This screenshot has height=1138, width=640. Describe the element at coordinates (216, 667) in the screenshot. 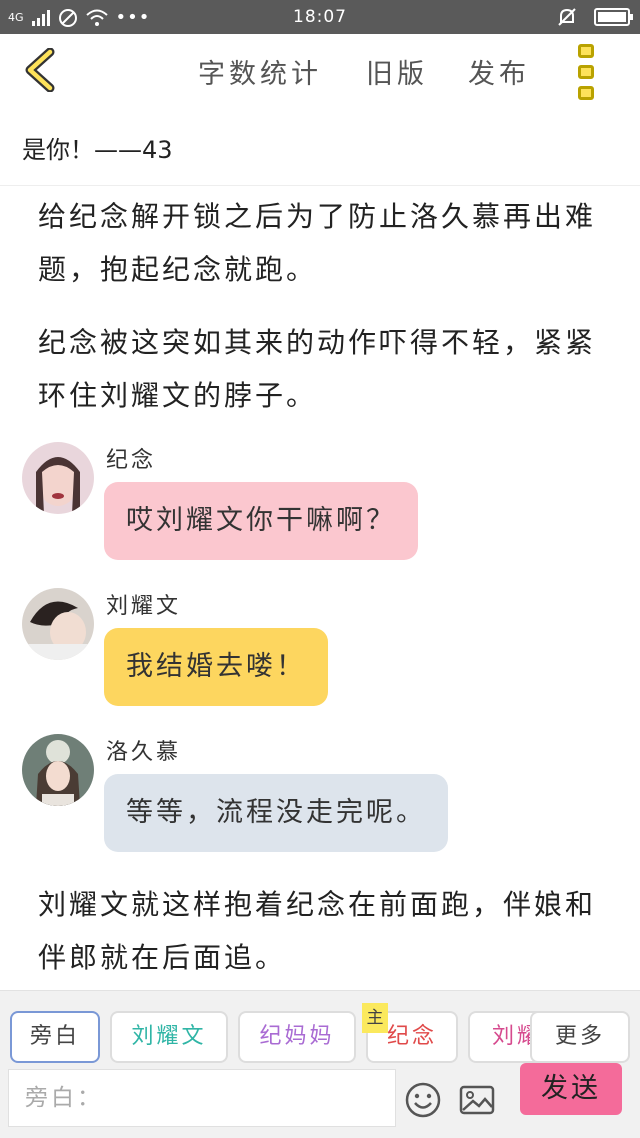

I see `message-bubble: 我结婚去喽！` at that location.